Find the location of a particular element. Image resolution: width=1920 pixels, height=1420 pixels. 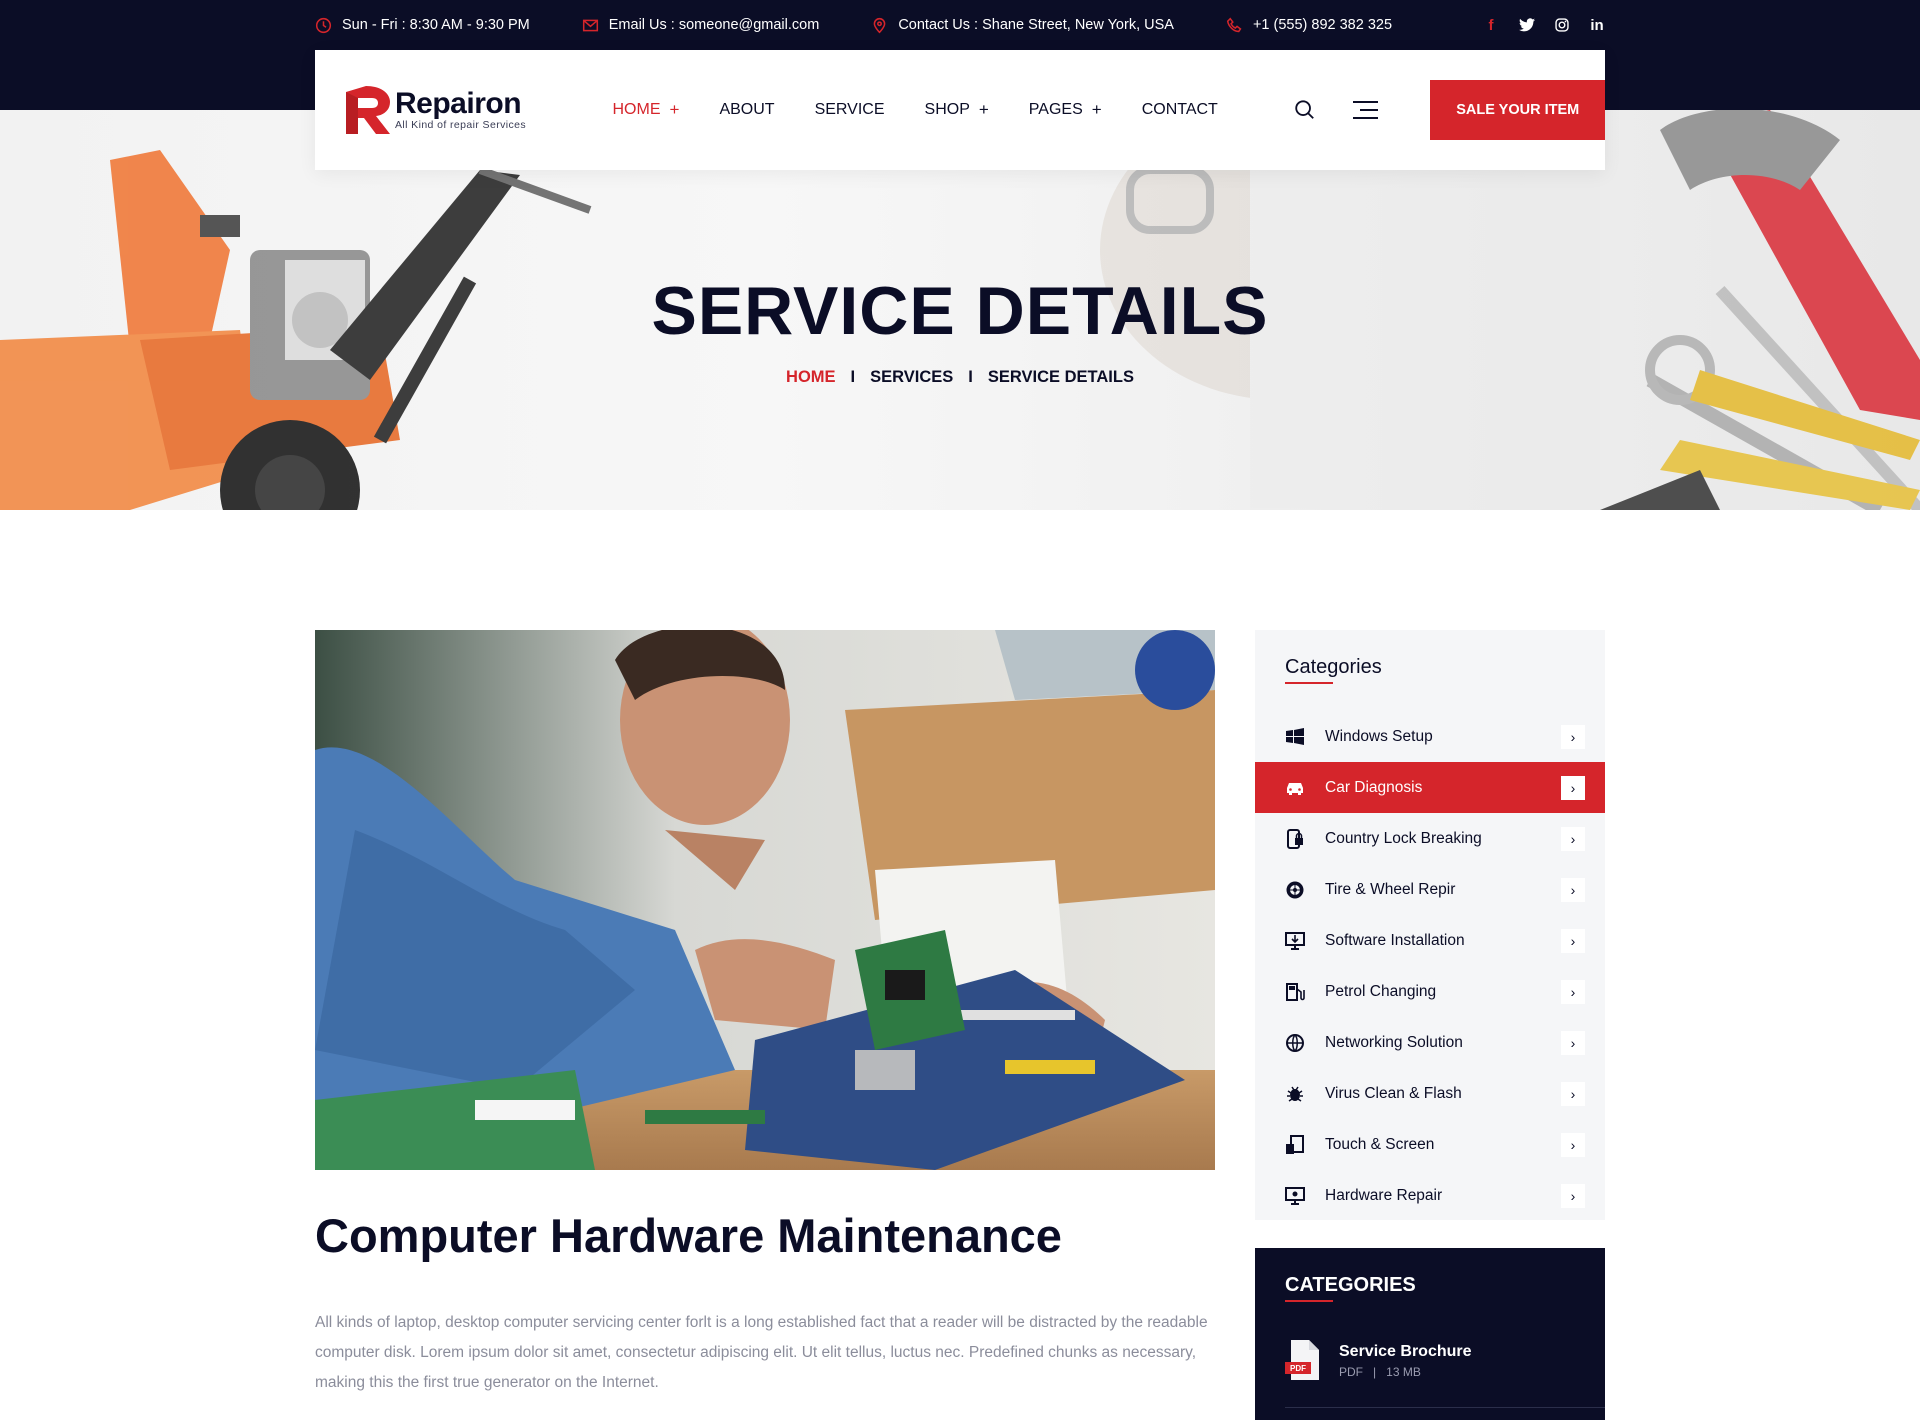

instagram-icon is located at coordinates (1562, 25).